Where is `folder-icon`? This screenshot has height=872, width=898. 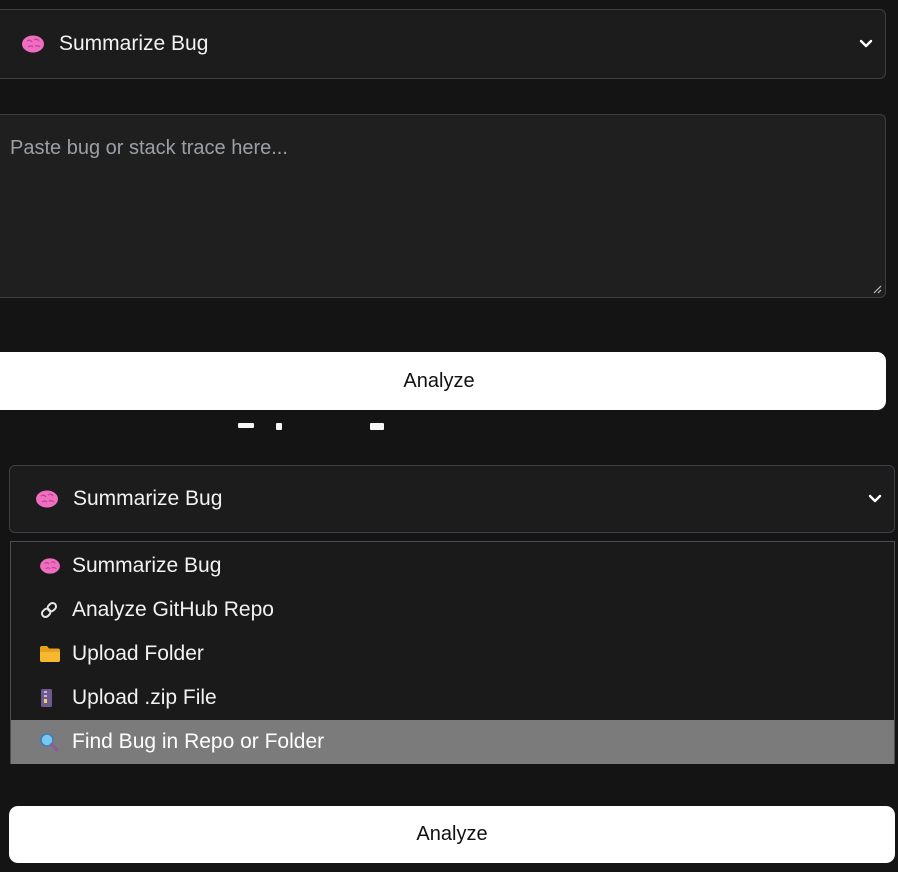
folder-icon is located at coordinates (50, 654).